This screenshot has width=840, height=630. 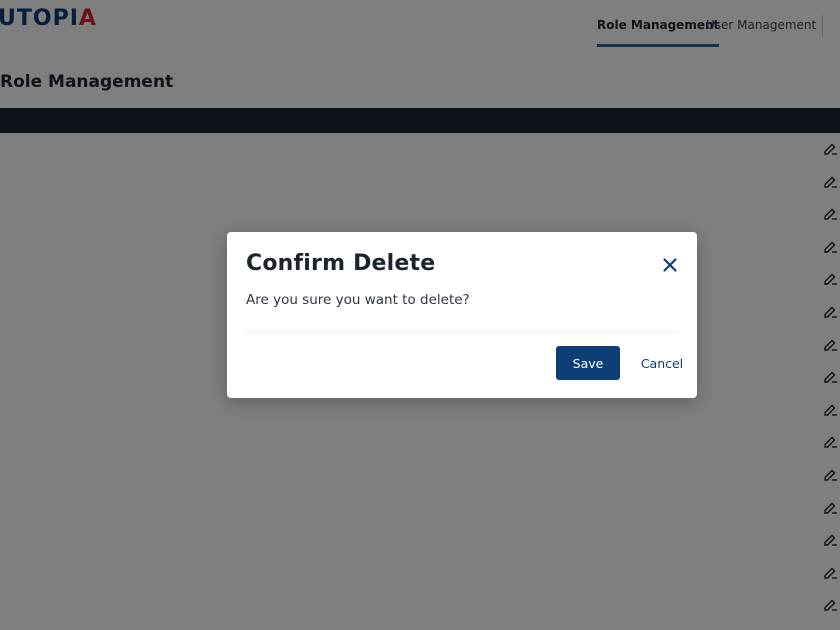 I want to click on close-icon, so click(x=670, y=265).